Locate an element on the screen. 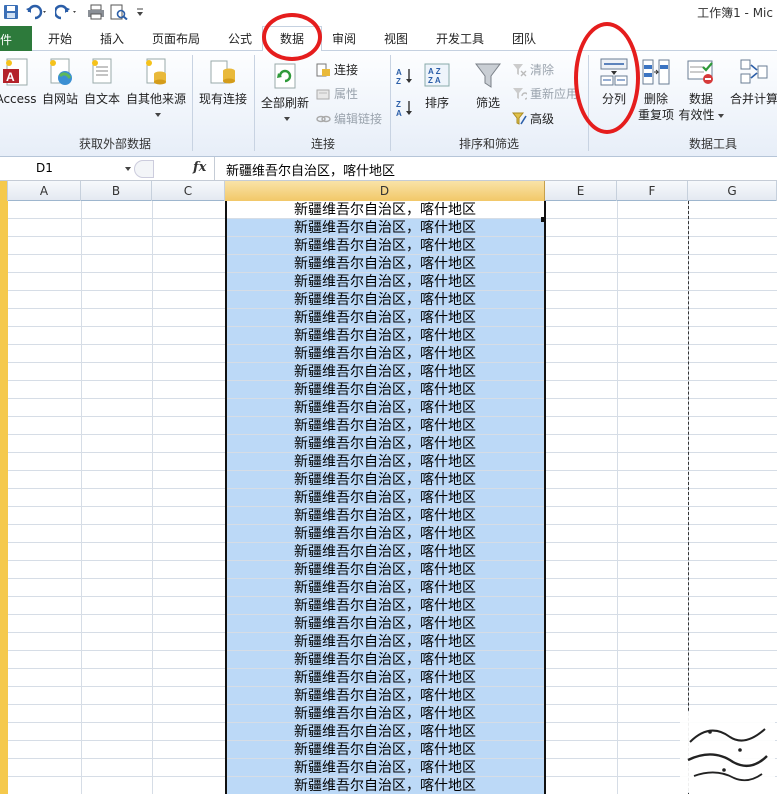 This screenshot has height=794, width=777. tab-team: 团队 is located at coordinates (524, 38).